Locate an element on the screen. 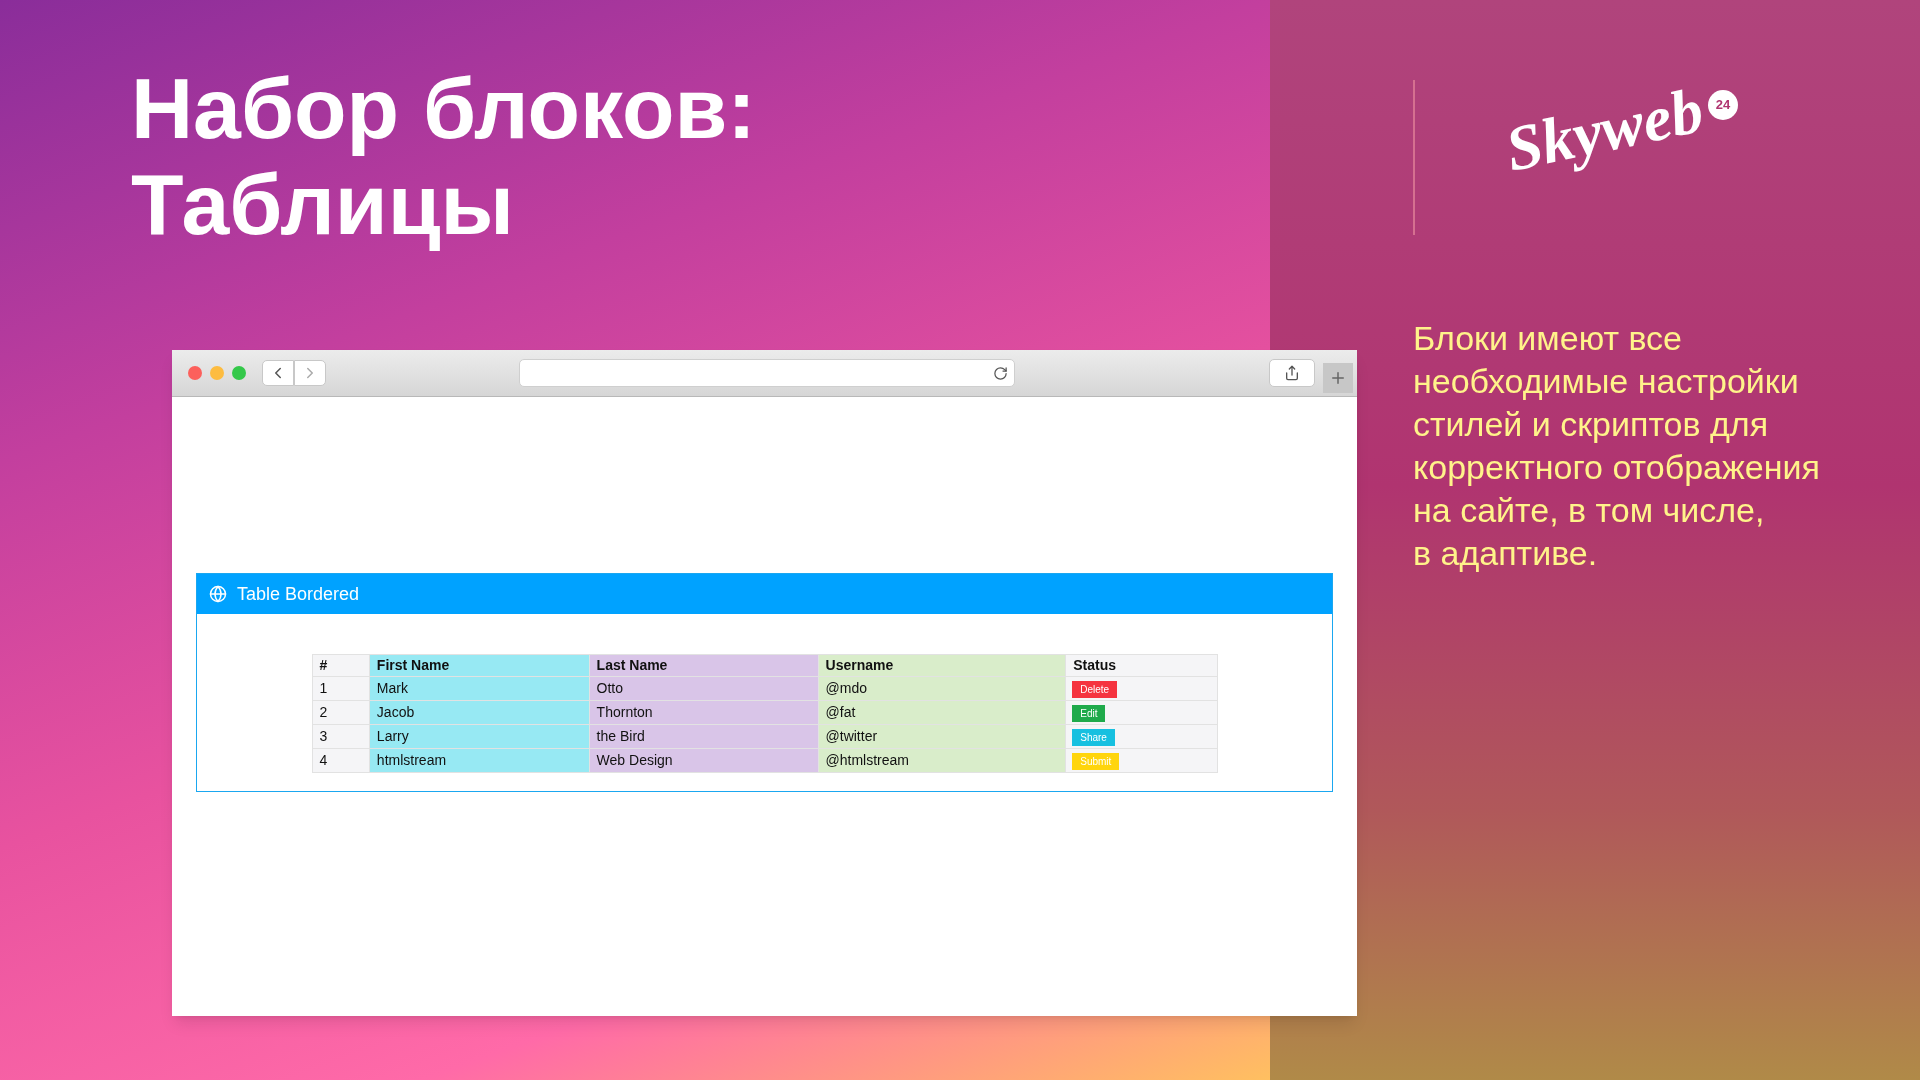 The height and width of the screenshot is (1080, 1920). table-cell: 1 is located at coordinates (341, 688).